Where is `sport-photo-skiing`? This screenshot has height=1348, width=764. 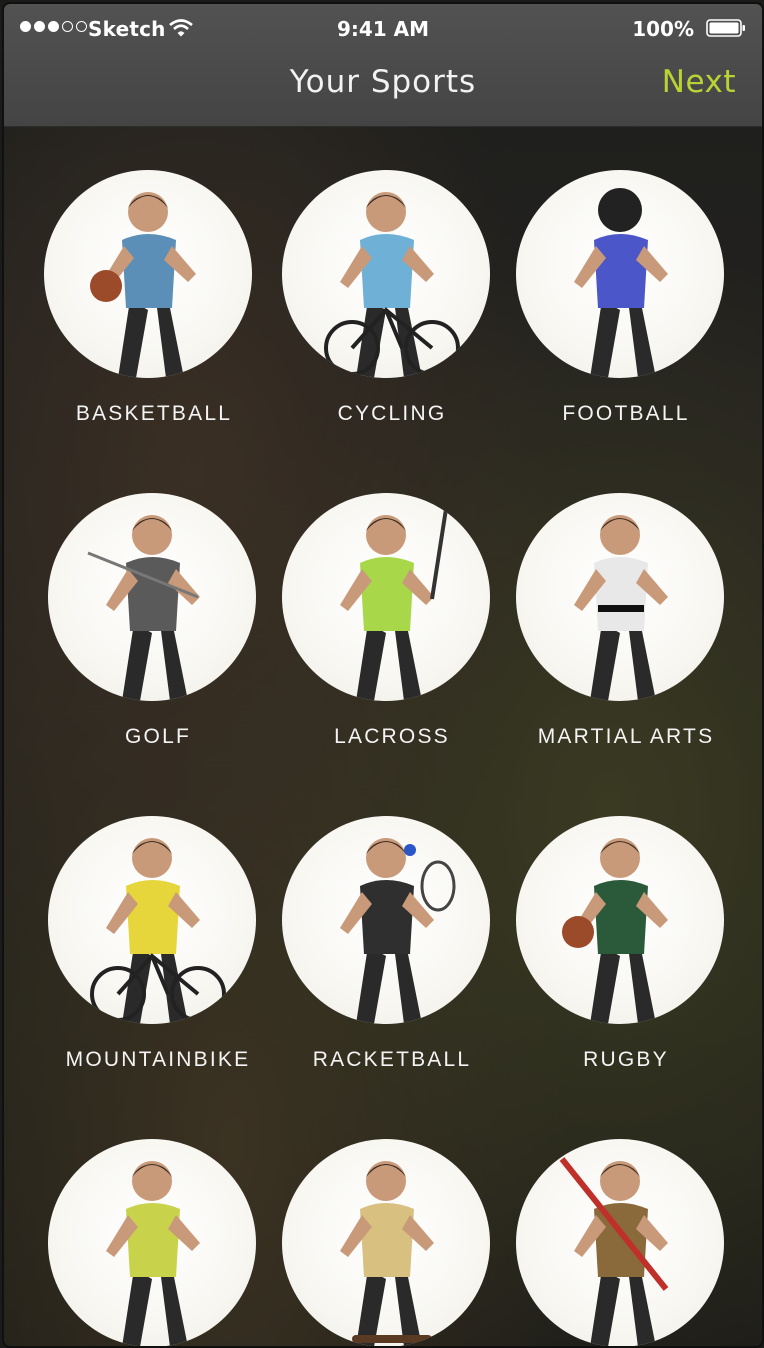 sport-photo-skiing is located at coordinates (620, 1242).